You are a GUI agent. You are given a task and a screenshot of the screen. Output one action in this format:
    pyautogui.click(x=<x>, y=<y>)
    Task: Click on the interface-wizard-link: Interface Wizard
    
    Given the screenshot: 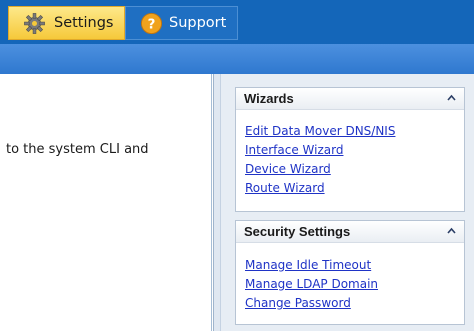 What is the action you would take?
    pyautogui.click(x=320, y=150)
    